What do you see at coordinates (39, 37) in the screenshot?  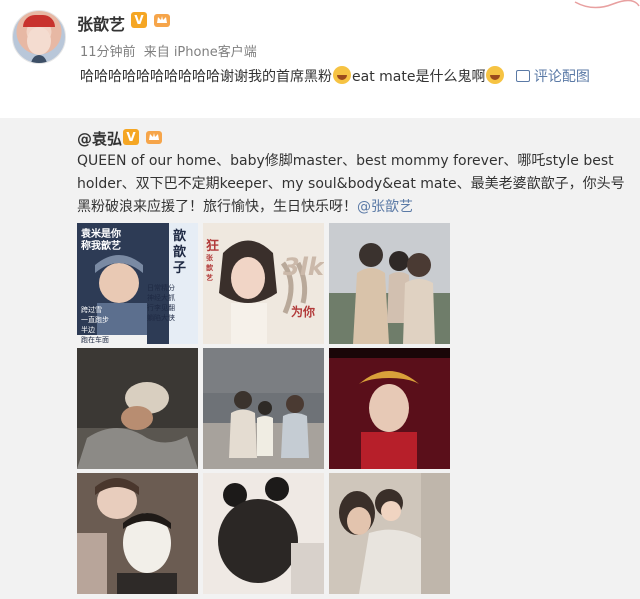 I see `avatar` at bounding box center [39, 37].